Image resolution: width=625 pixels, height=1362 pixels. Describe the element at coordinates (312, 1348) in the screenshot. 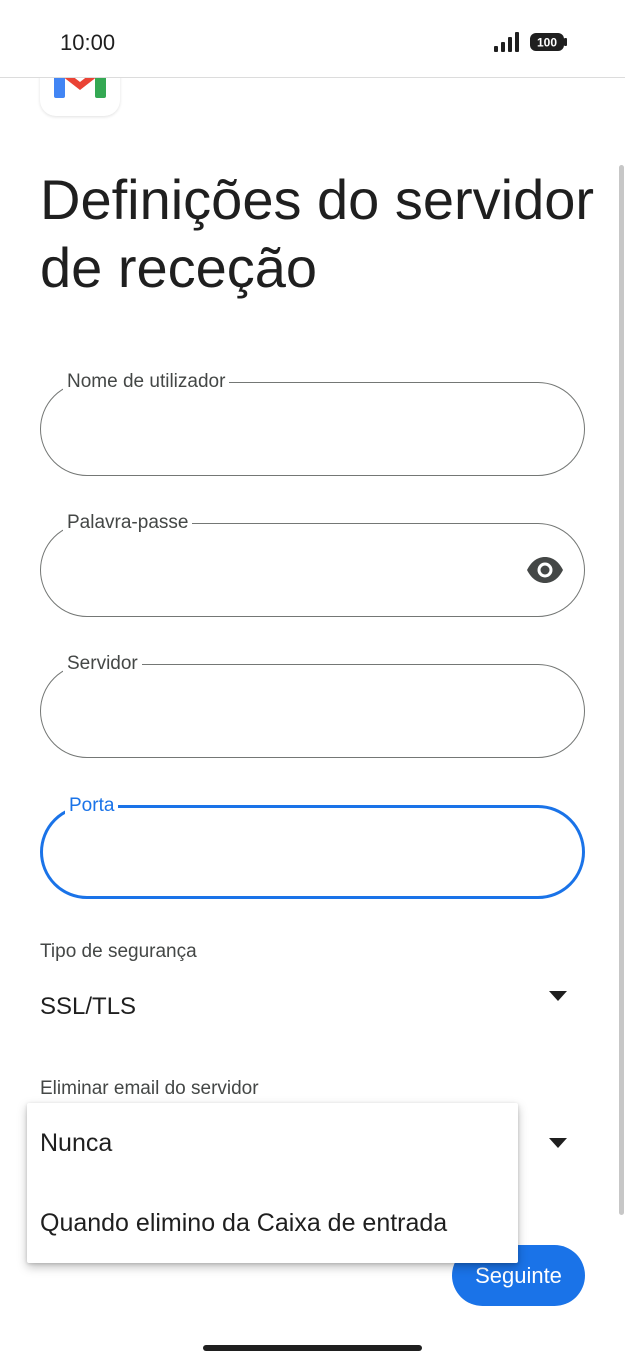

I see `home-indicator` at that location.